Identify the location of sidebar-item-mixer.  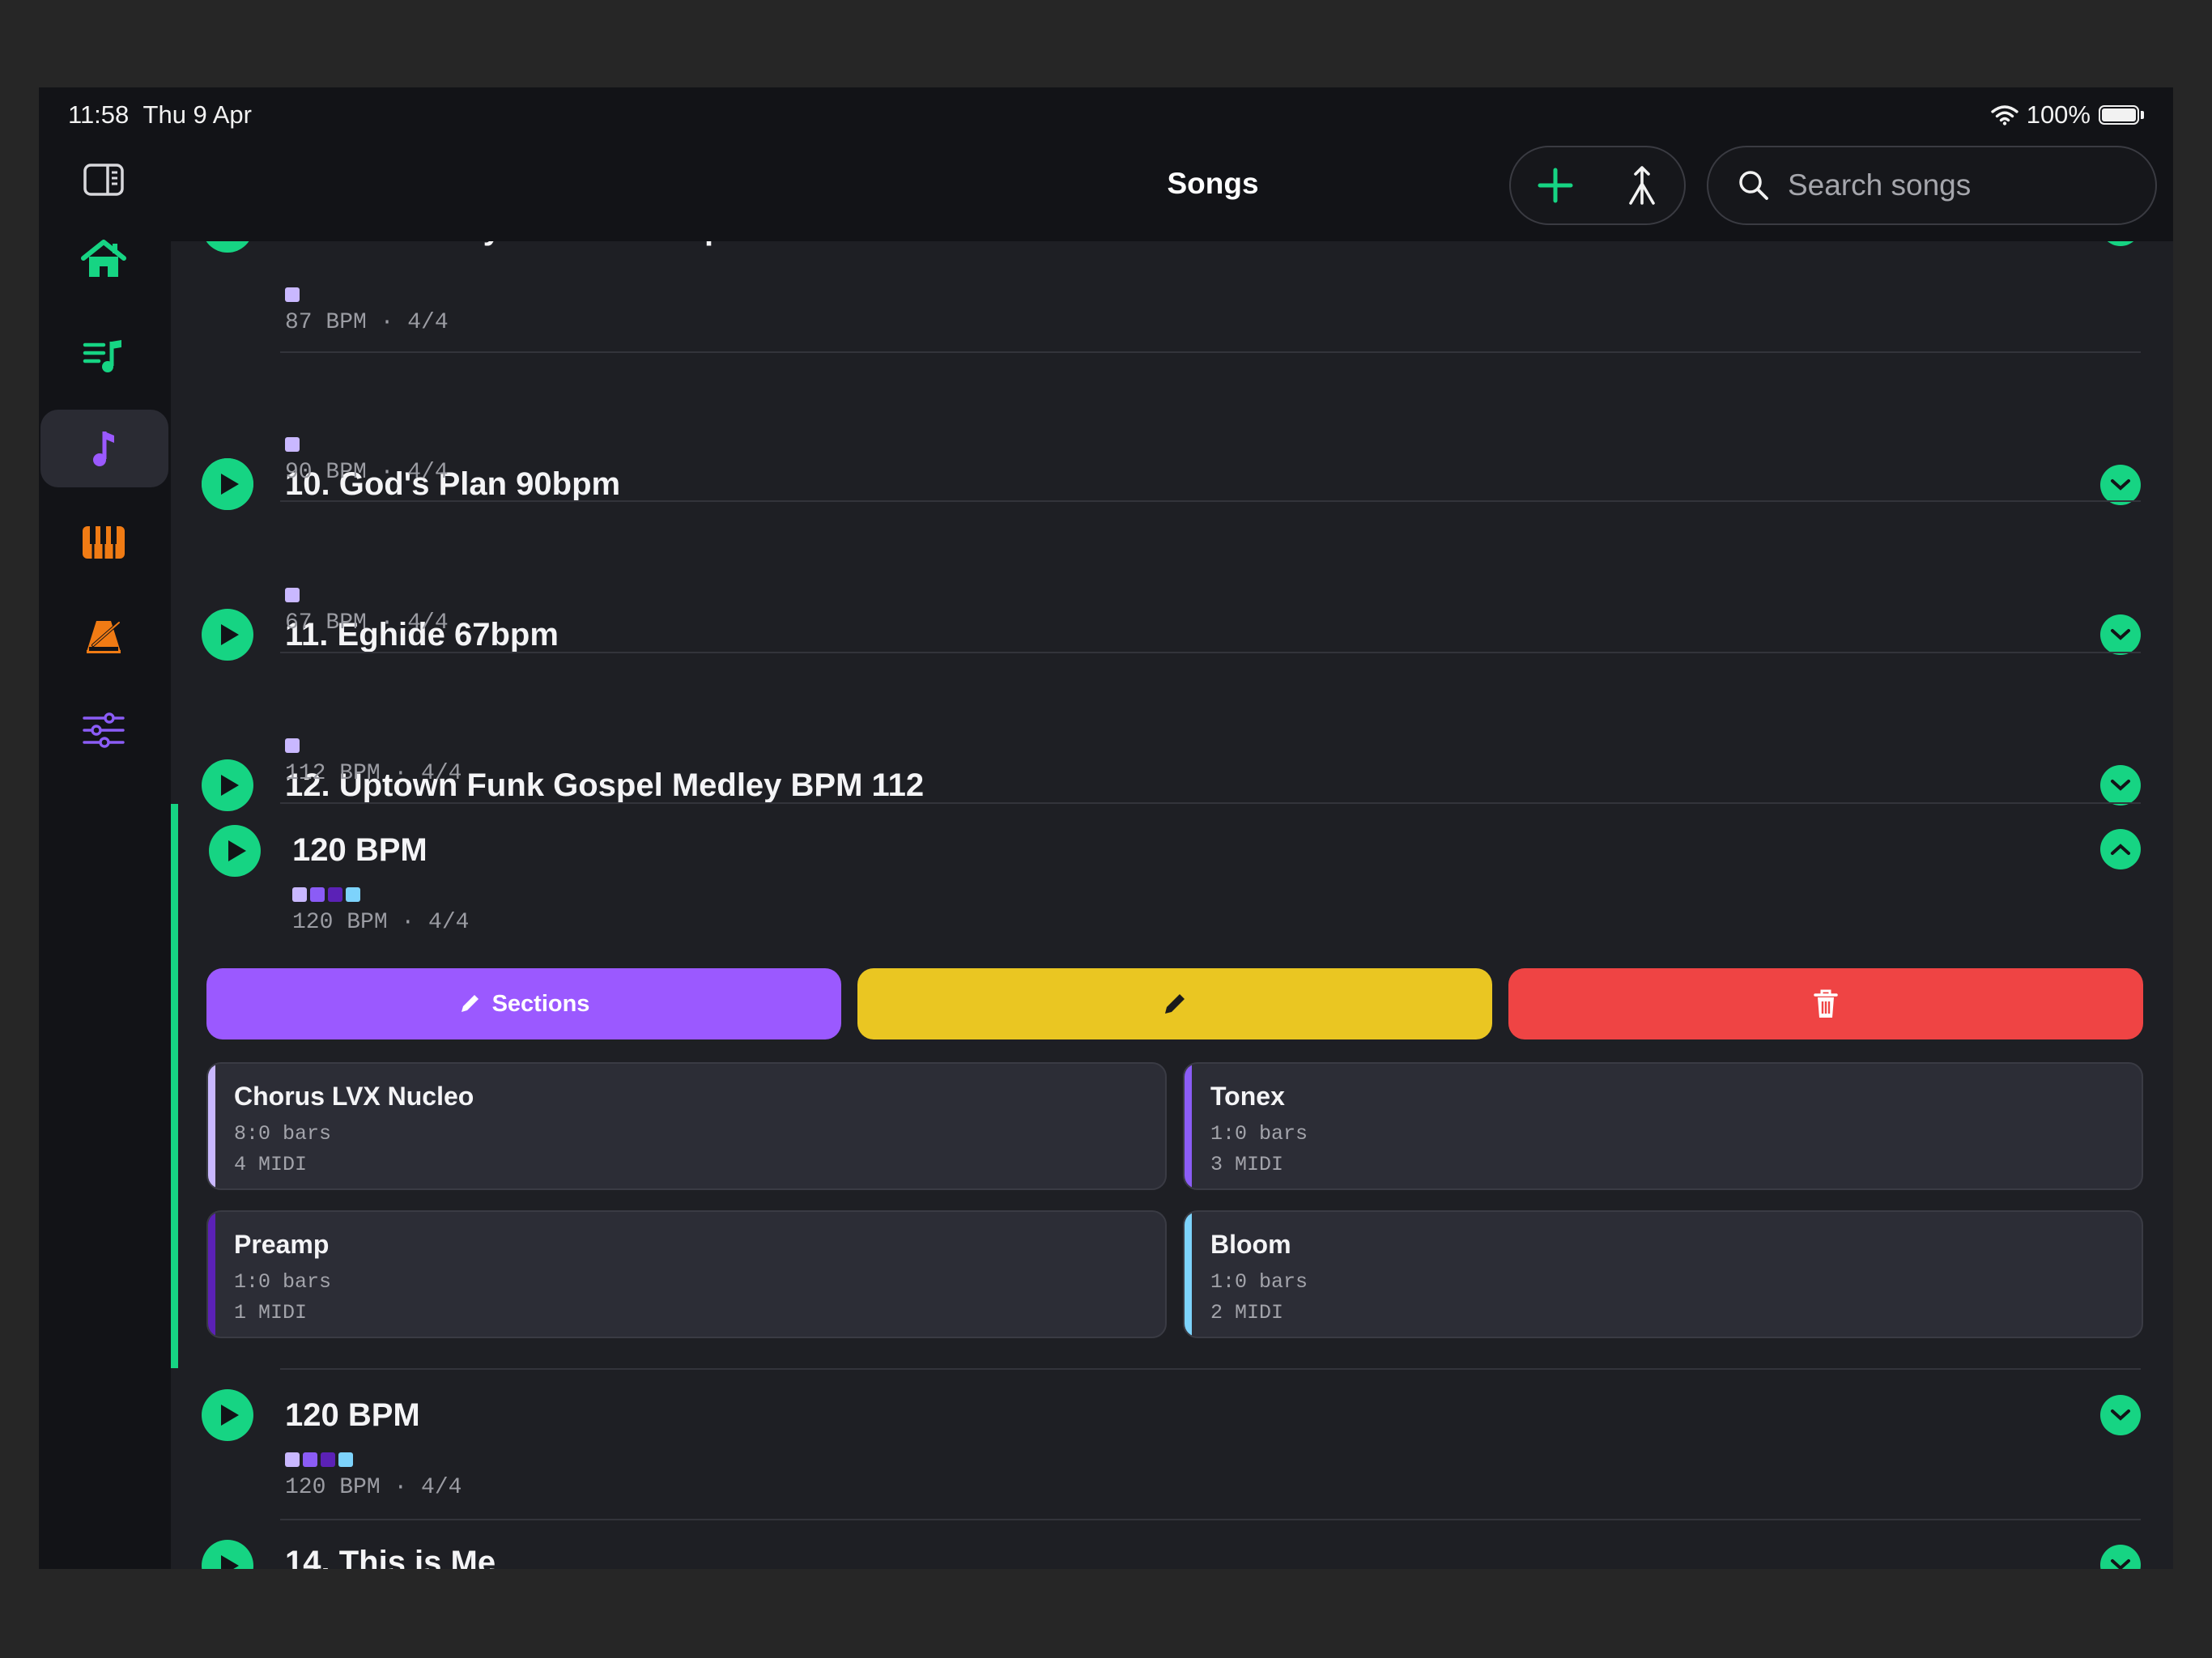
(104, 730).